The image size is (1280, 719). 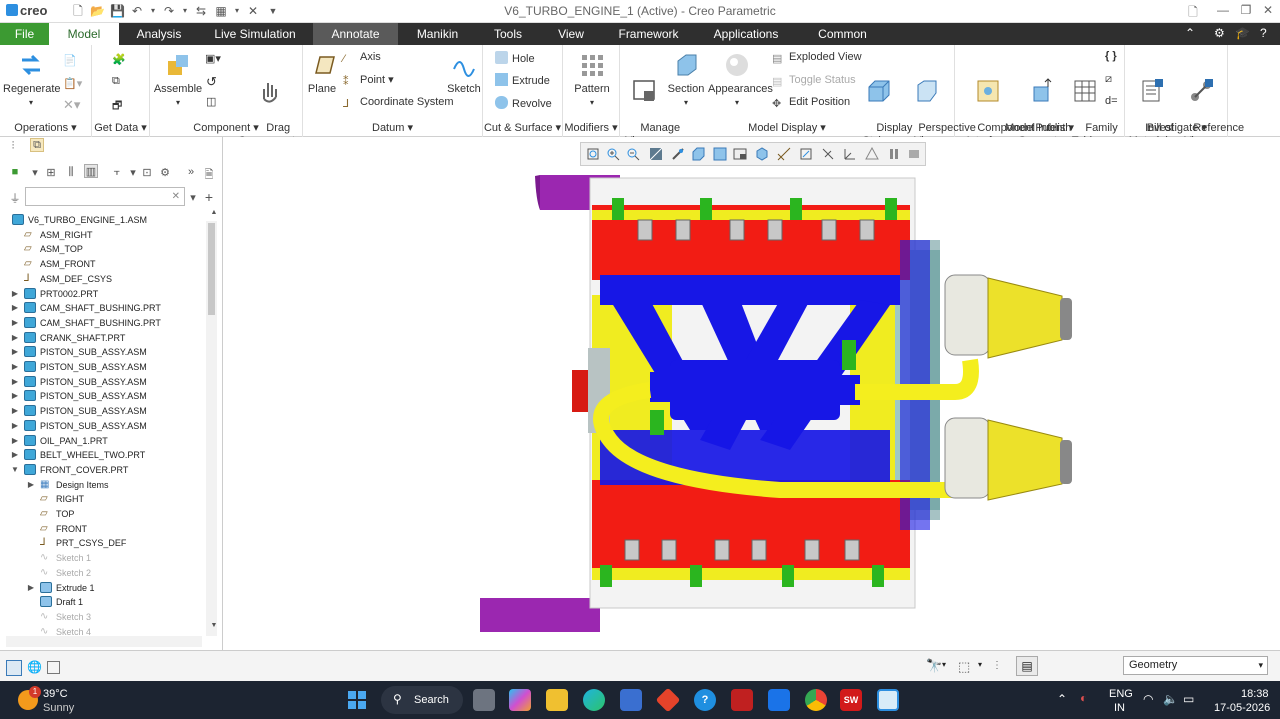 What do you see at coordinates (914, 154) in the screenshot?
I see `stop-animation-icon` at bounding box center [914, 154].